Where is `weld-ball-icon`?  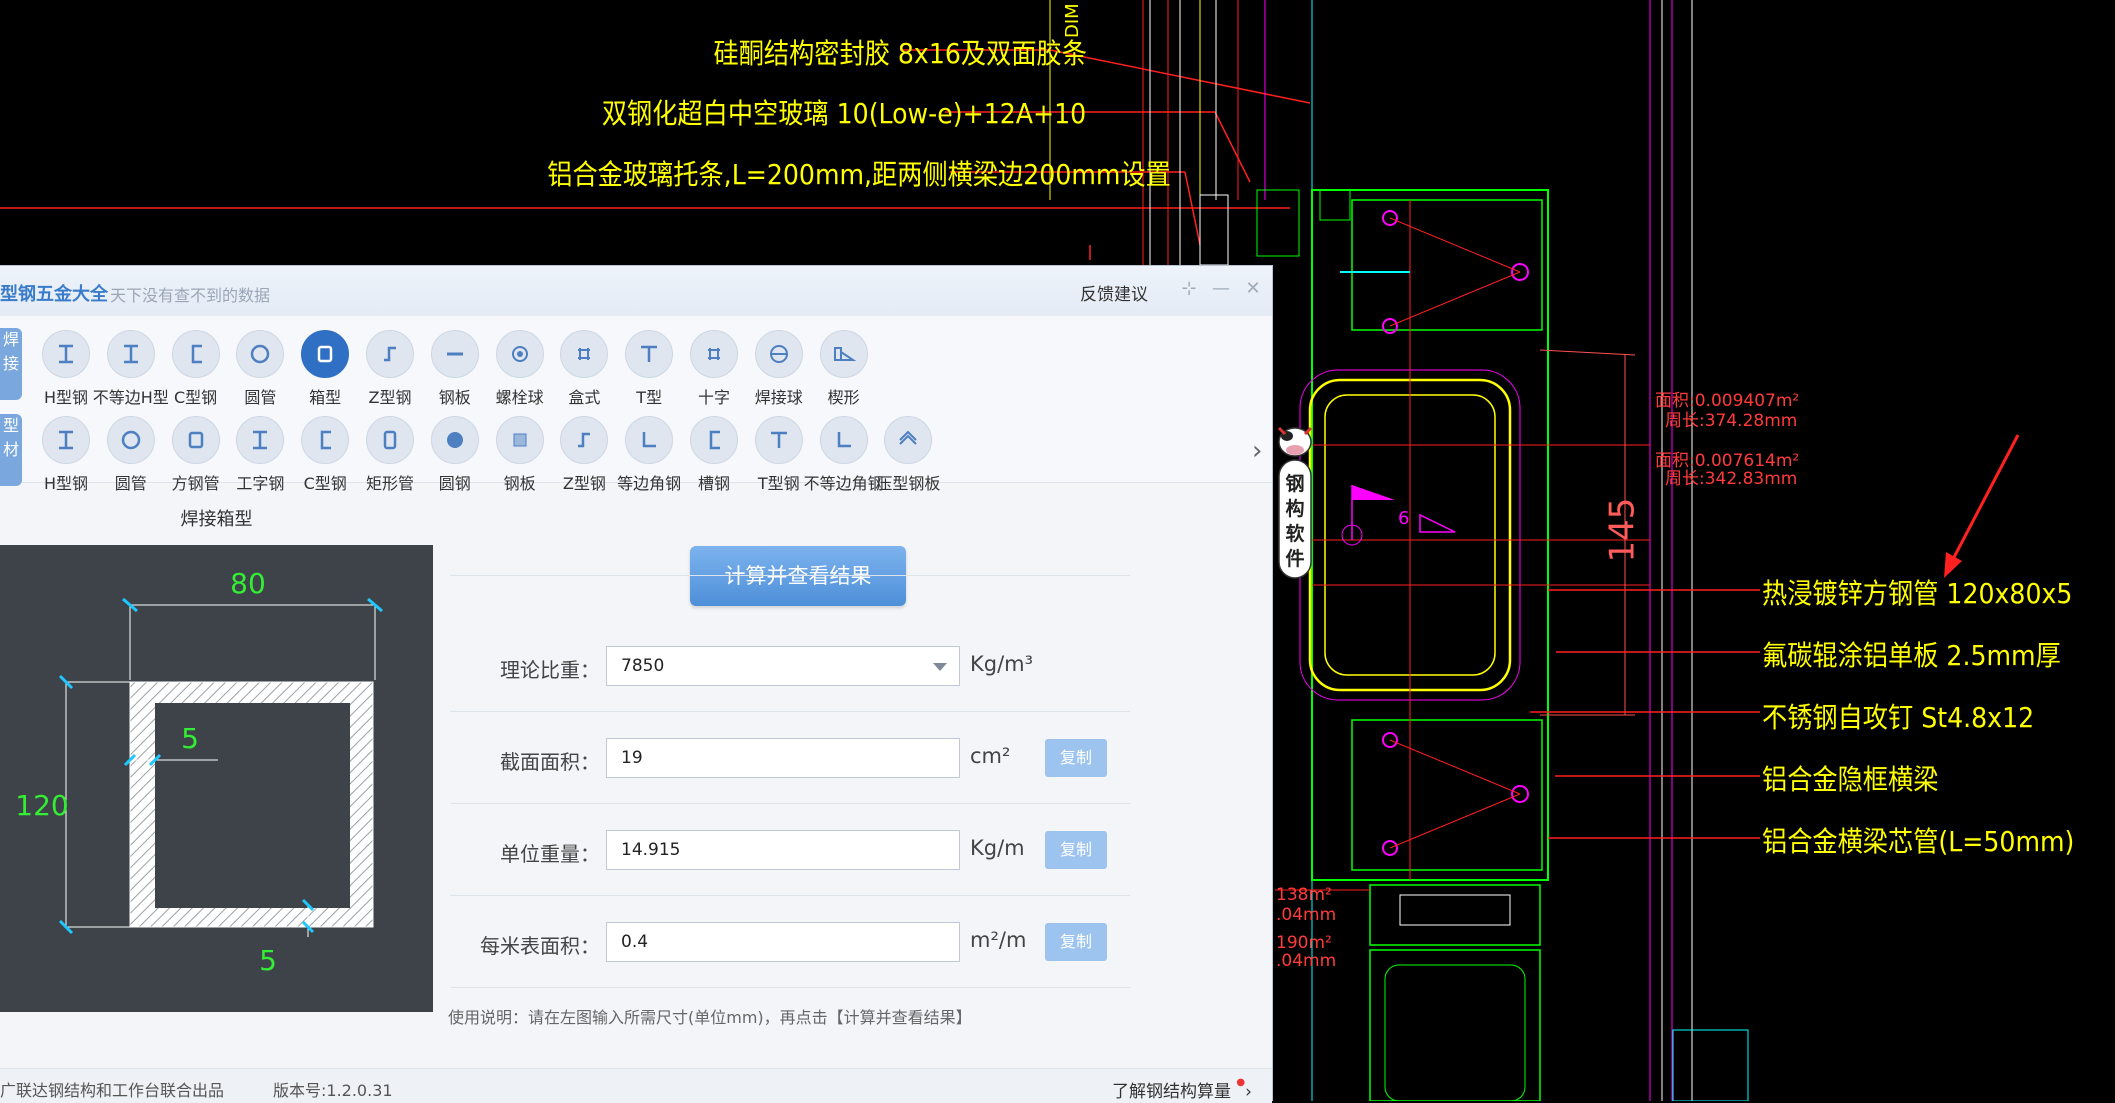
weld-ball-icon is located at coordinates (778, 354).